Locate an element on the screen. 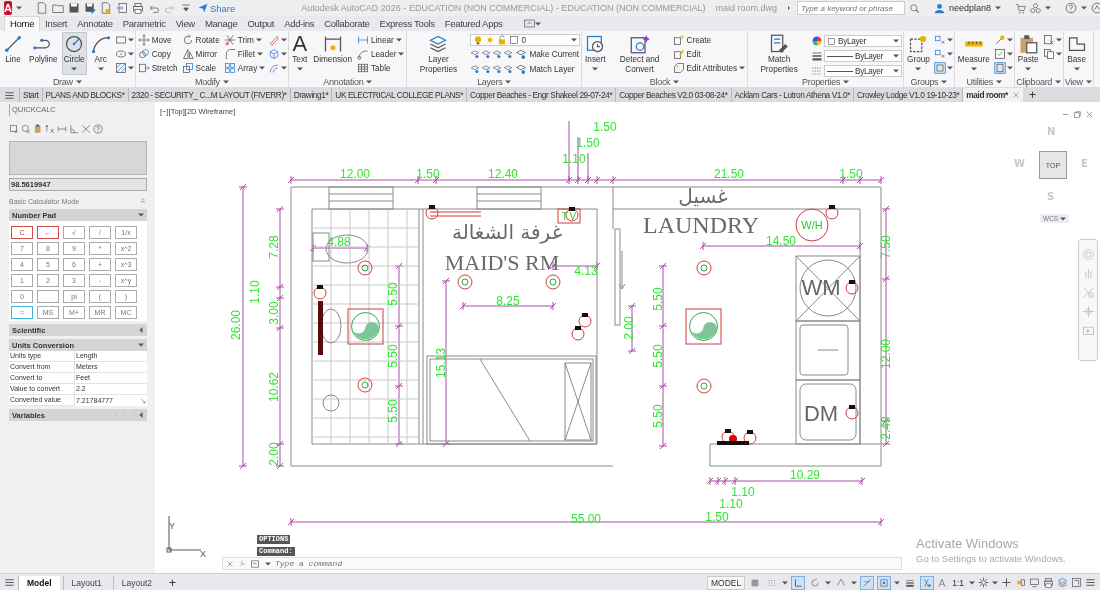 Image resolution: width=1100 pixels, height=590 pixels. array-button: Array is located at coordinates (244, 68).